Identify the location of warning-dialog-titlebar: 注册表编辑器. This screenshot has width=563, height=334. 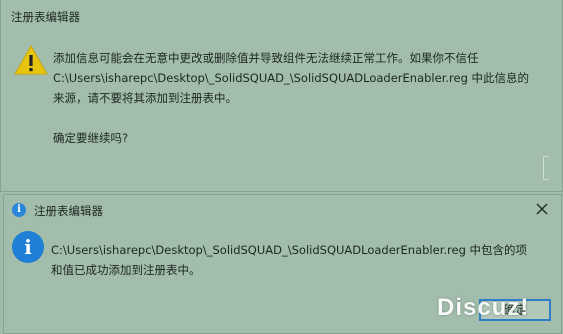
(281, 15).